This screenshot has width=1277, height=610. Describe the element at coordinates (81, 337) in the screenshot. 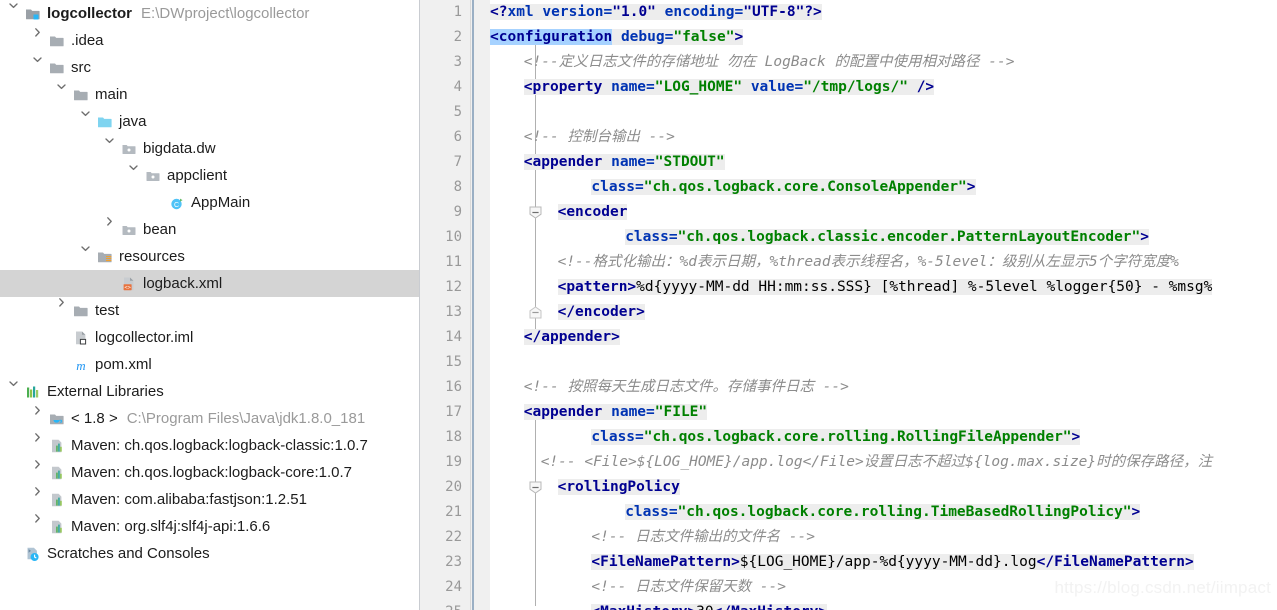

I see `iml-file-icon` at that location.